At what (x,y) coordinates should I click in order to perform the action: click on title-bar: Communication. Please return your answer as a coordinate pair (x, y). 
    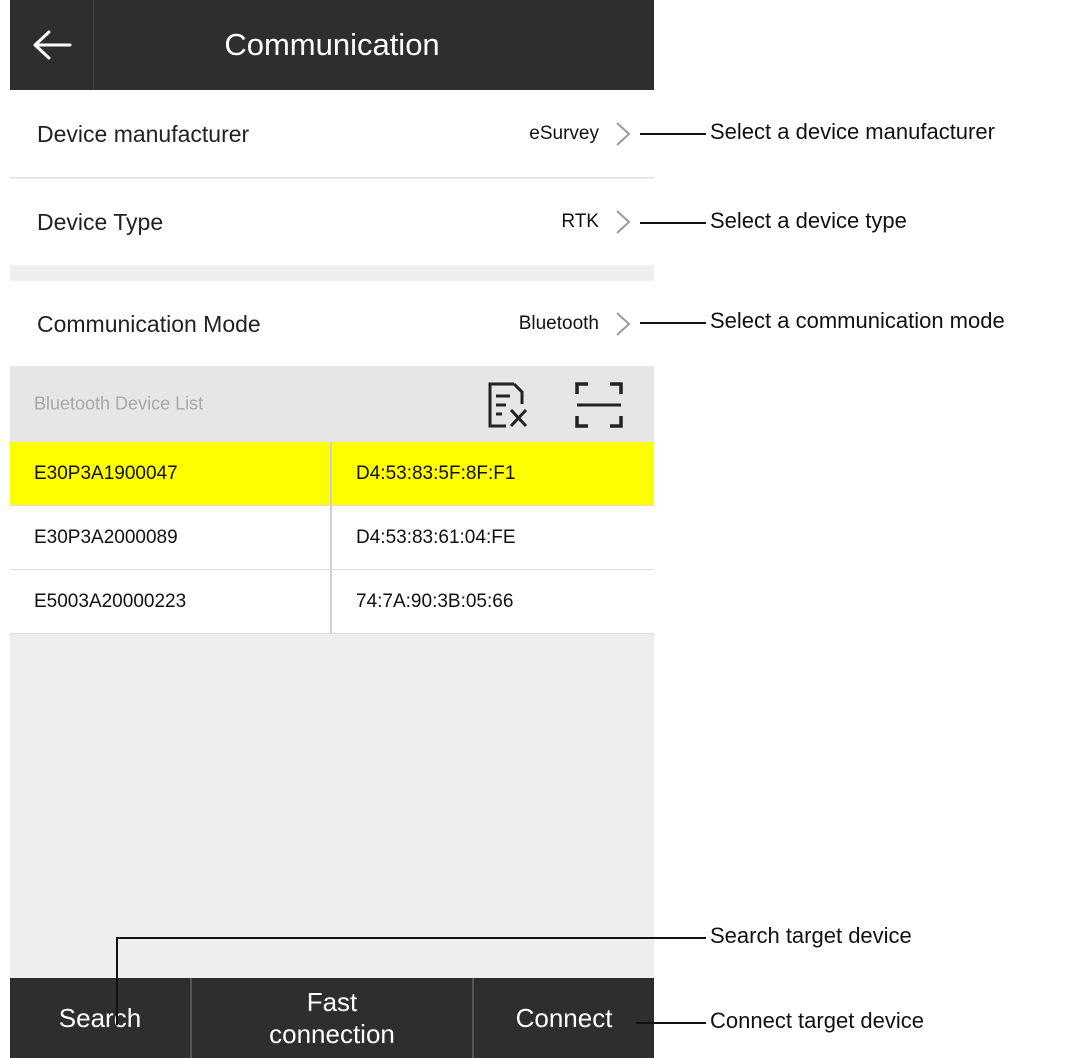
    Looking at the image, I should click on (332, 45).